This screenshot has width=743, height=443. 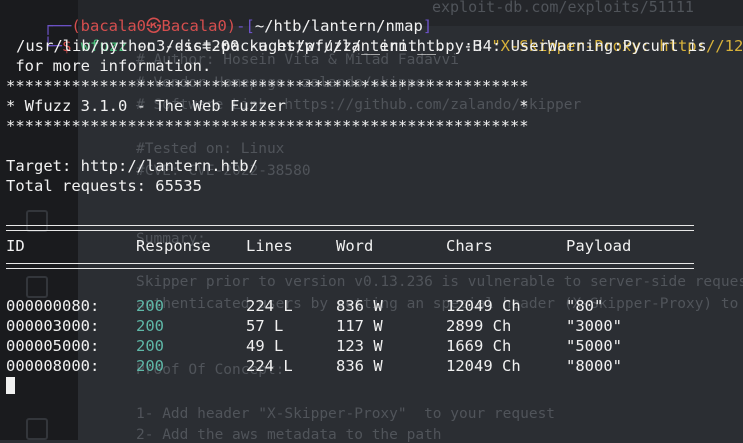 What do you see at coordinates (469, 246) in the screenshot?
I see `header-chars: Chars` at bounding box center [469, 246].